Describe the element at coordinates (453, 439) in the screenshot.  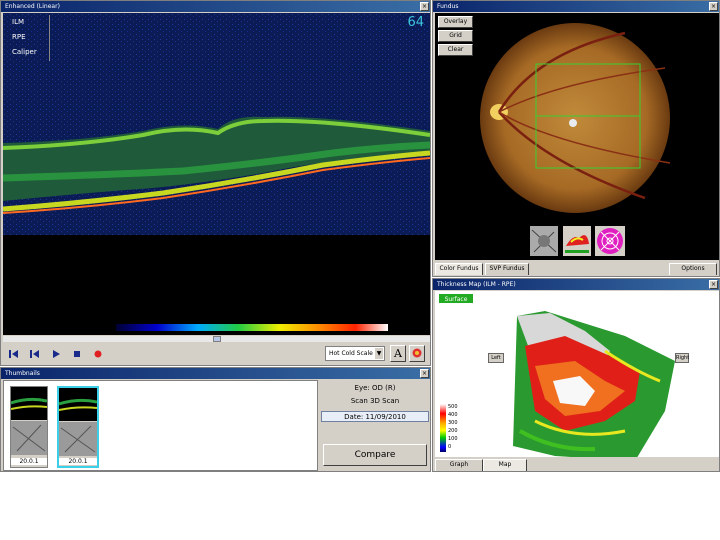
I see `legend-value: 100` at that location.